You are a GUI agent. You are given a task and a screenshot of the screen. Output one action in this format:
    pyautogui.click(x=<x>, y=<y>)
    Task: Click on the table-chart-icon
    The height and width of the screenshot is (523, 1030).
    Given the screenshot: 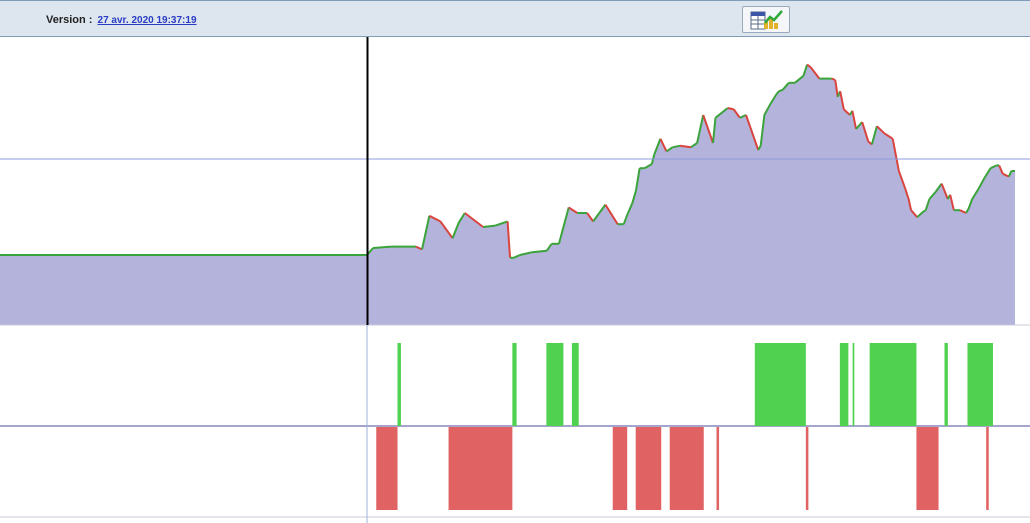 What is the action you would take?
    pyautogui.click(x=766, y=20)
    